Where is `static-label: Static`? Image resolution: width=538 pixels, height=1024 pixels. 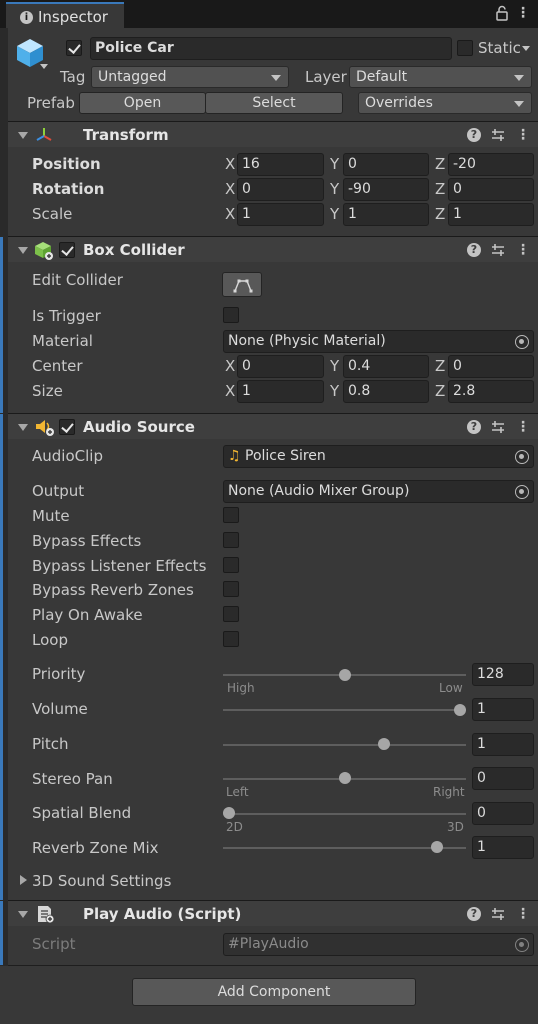
static-label: Static is located at coordinates (499, 48).